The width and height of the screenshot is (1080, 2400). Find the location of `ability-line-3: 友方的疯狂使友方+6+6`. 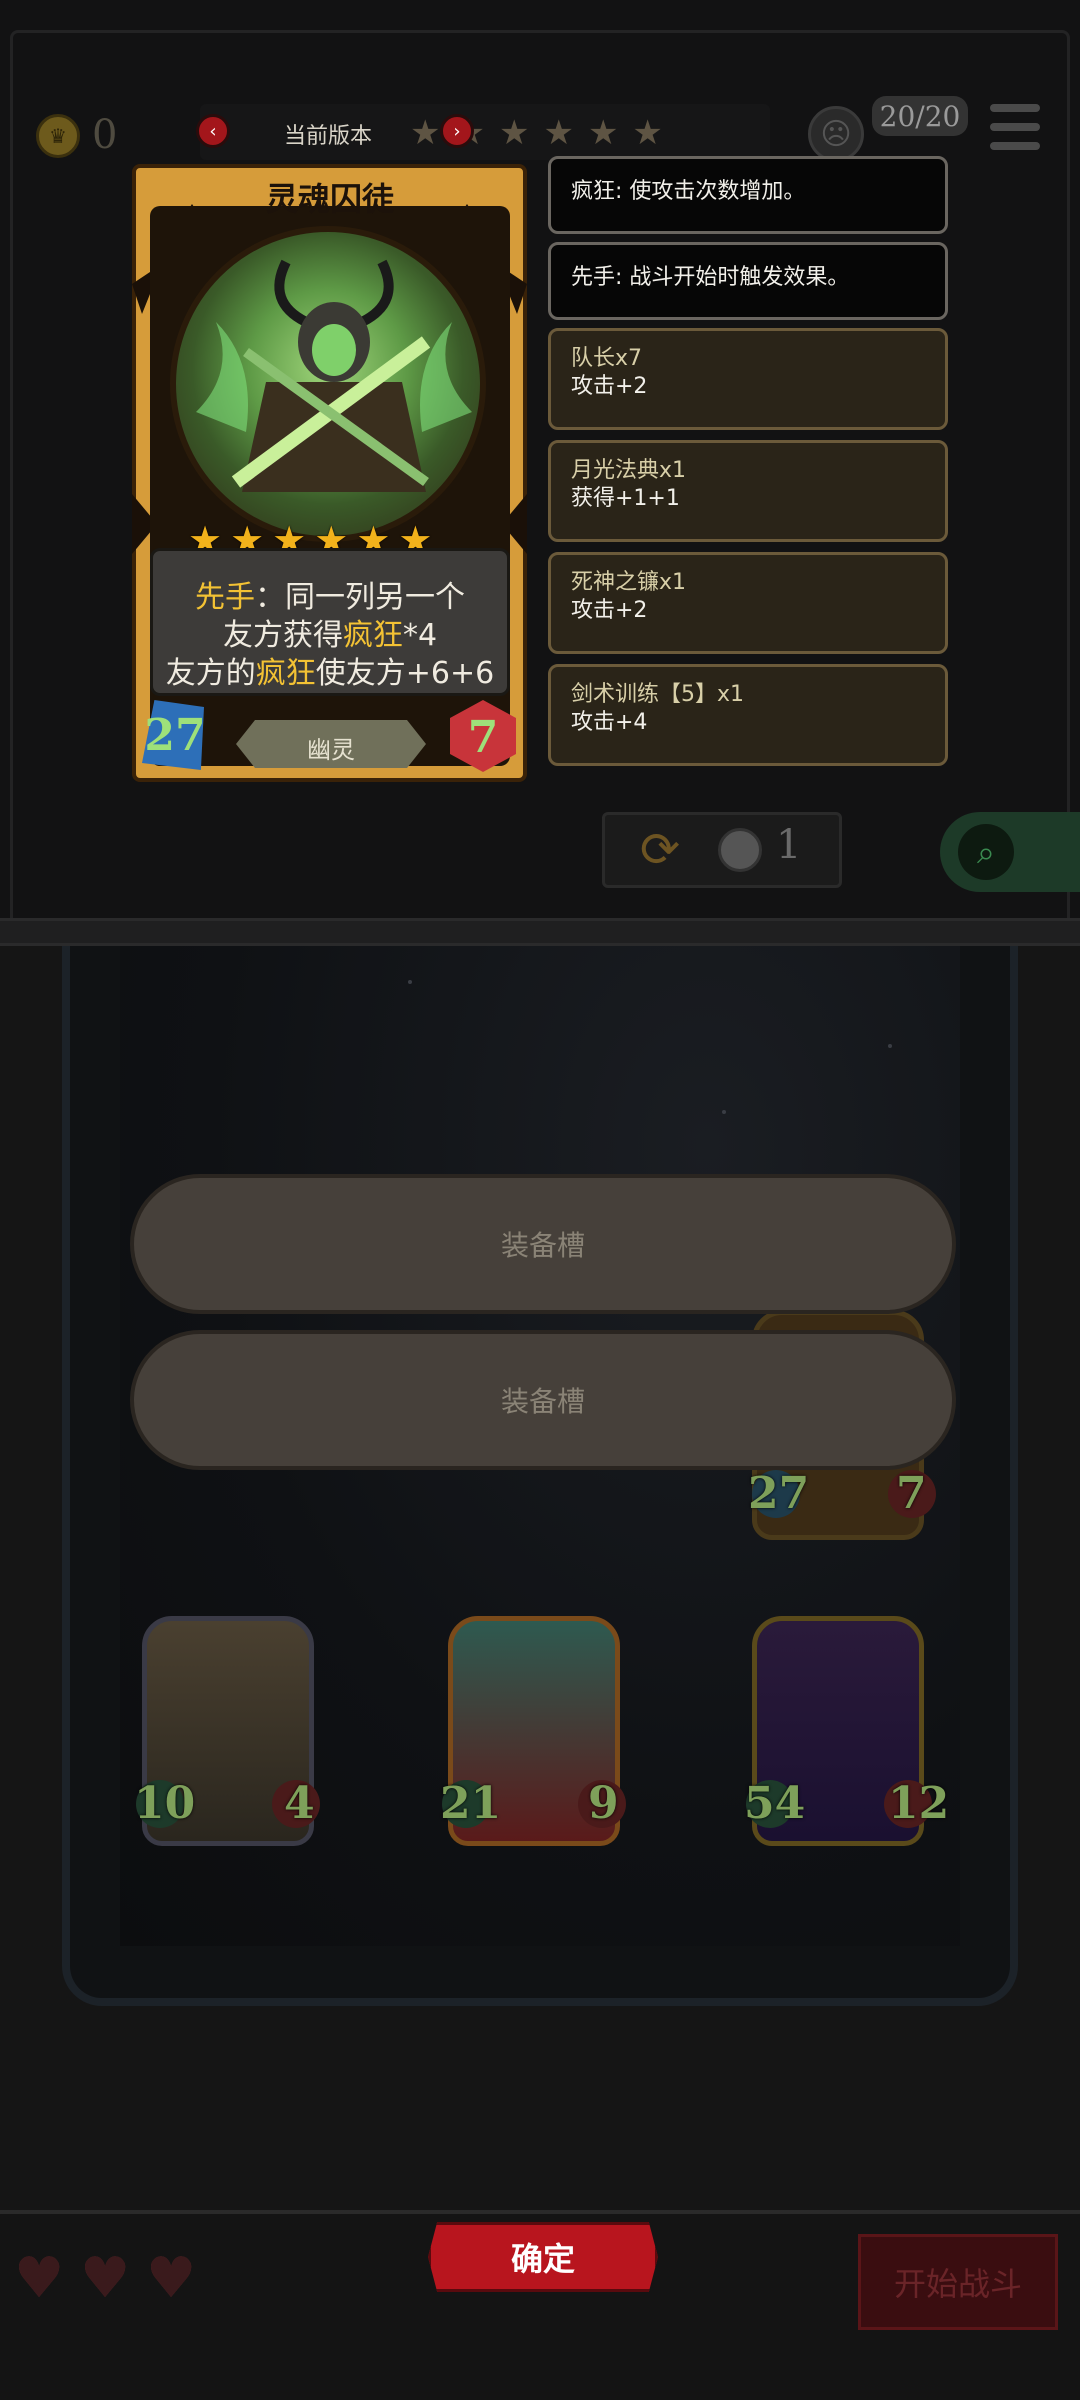

ability-line-3: 友方的疯狂使友方+6+6 is located at coordinates (330, 673).